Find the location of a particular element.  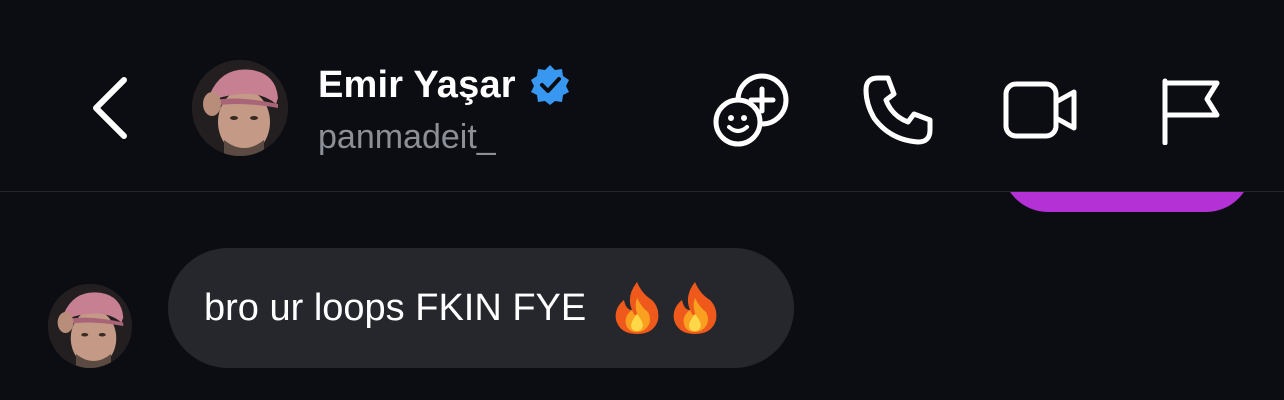

add-participant-icon is located at coordinates (751, 110).